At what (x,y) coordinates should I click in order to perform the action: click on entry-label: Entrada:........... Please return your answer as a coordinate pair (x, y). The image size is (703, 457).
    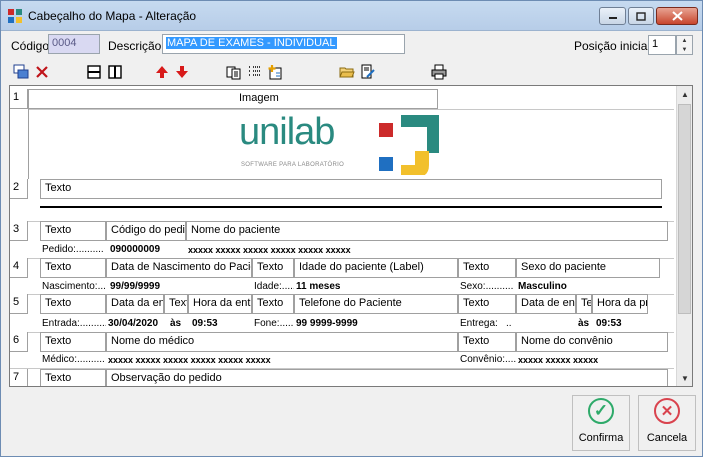
    Looking at the image, I should click on (74, 323).